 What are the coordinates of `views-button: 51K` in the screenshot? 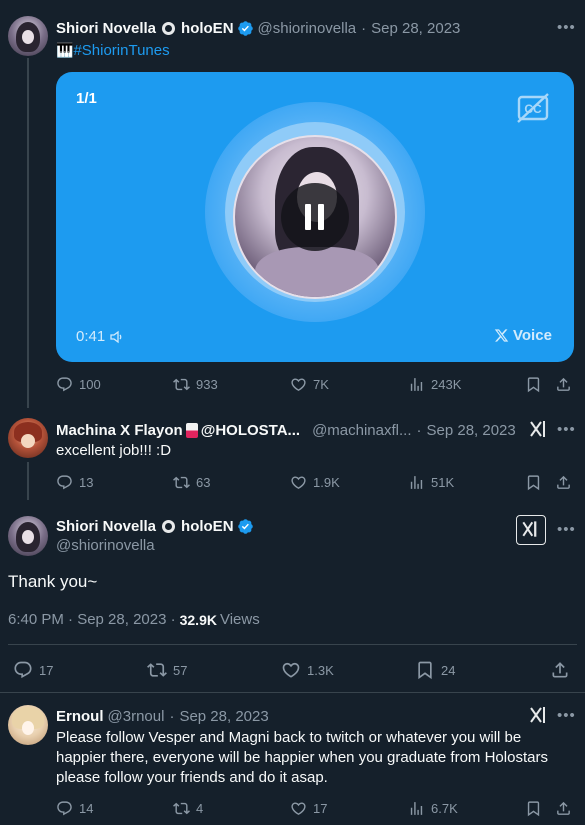 It's located at (431, 482).